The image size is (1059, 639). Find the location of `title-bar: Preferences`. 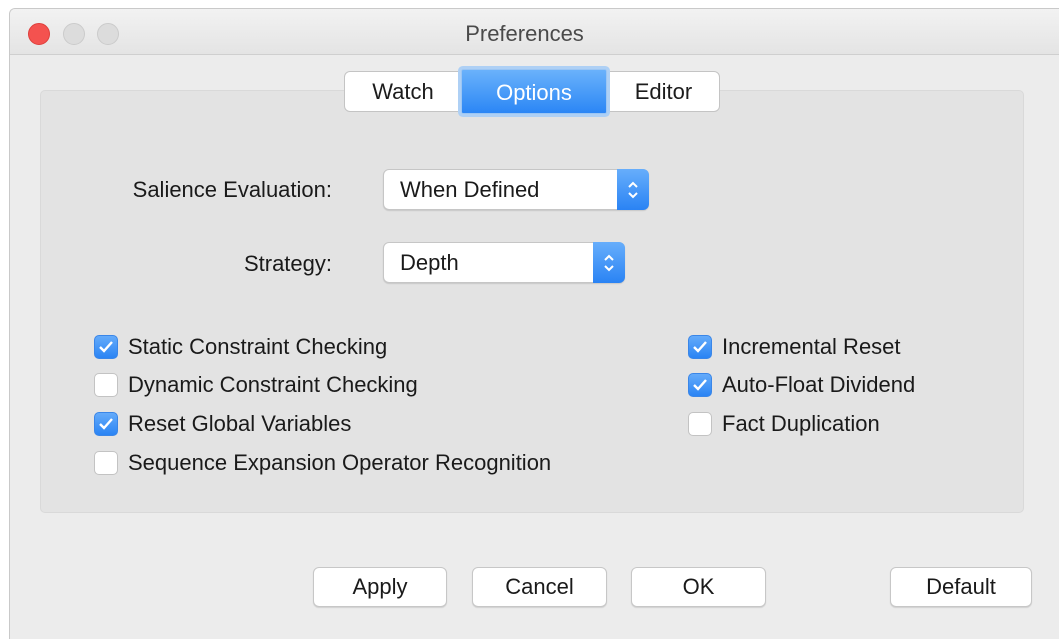

title-bar: Preferences is located at coordinates (534, 32).